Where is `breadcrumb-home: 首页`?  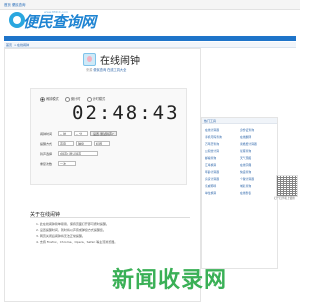
breadcrumb-home: 首页 is located at coordinates (9, 45).